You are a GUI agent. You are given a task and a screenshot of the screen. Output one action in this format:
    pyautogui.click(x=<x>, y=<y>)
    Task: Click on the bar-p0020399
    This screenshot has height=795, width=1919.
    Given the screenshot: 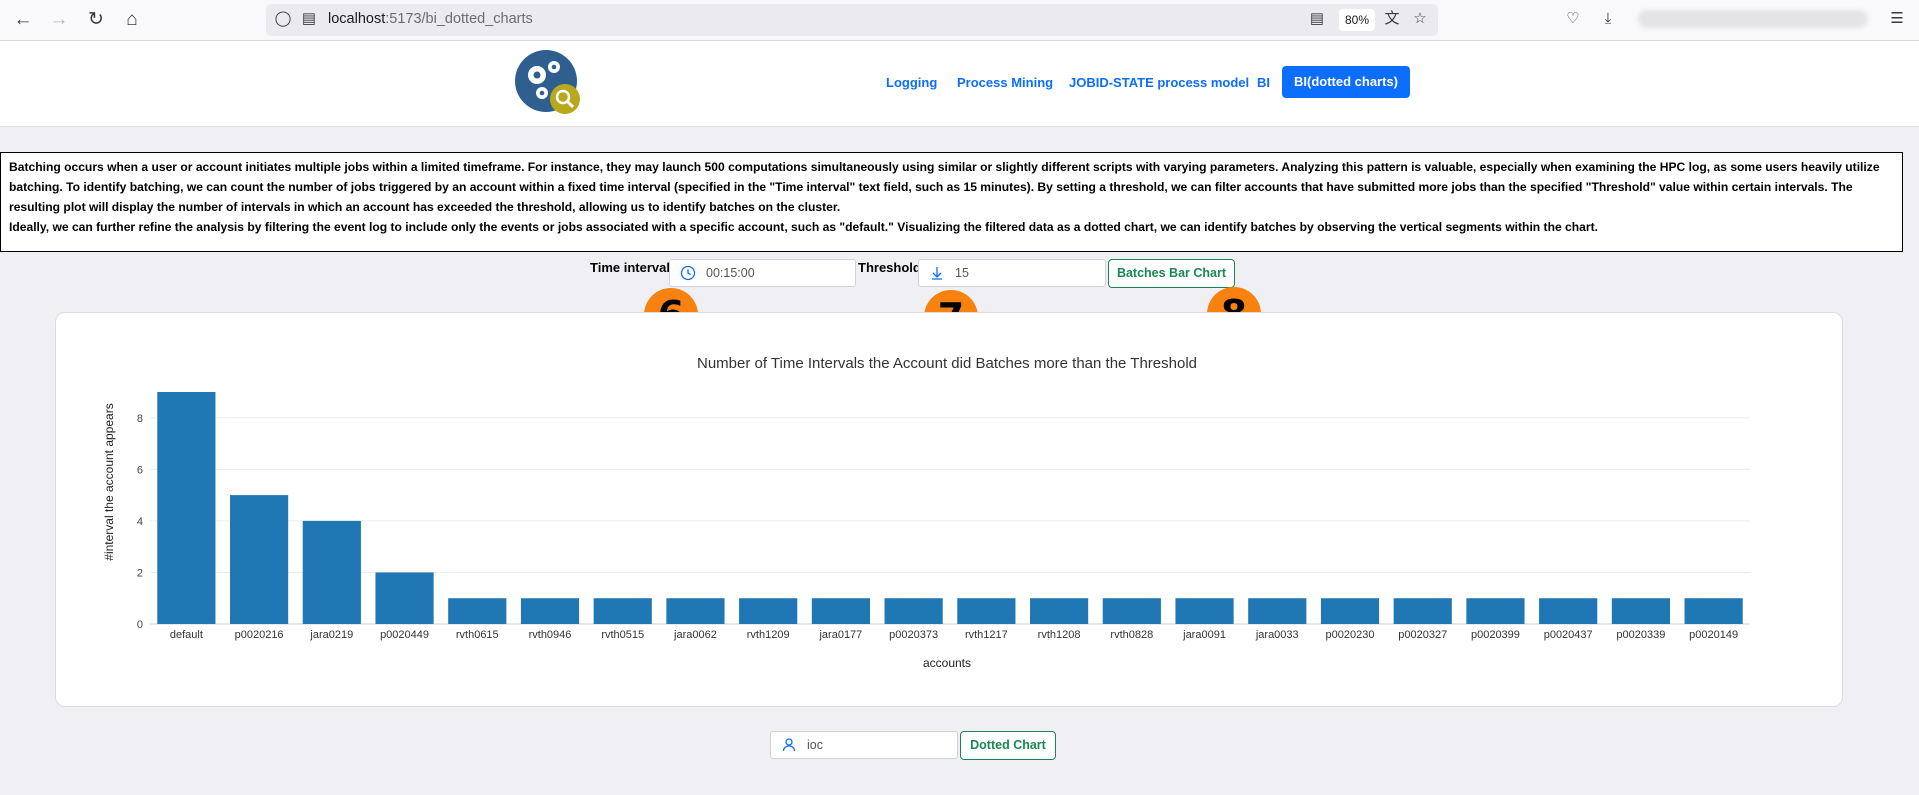 What is the action you would take?
    pyautogui.click(x=1495, y=611)
    